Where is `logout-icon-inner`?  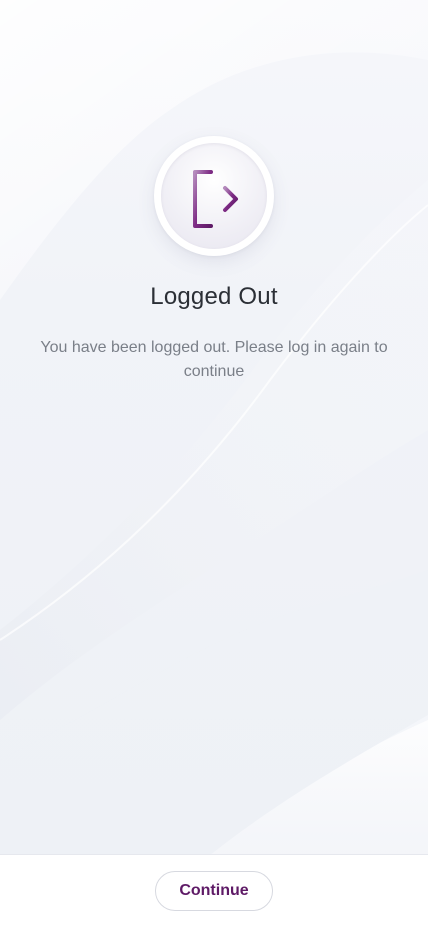 logout-icon-inner is located at coordinates (214, 196).